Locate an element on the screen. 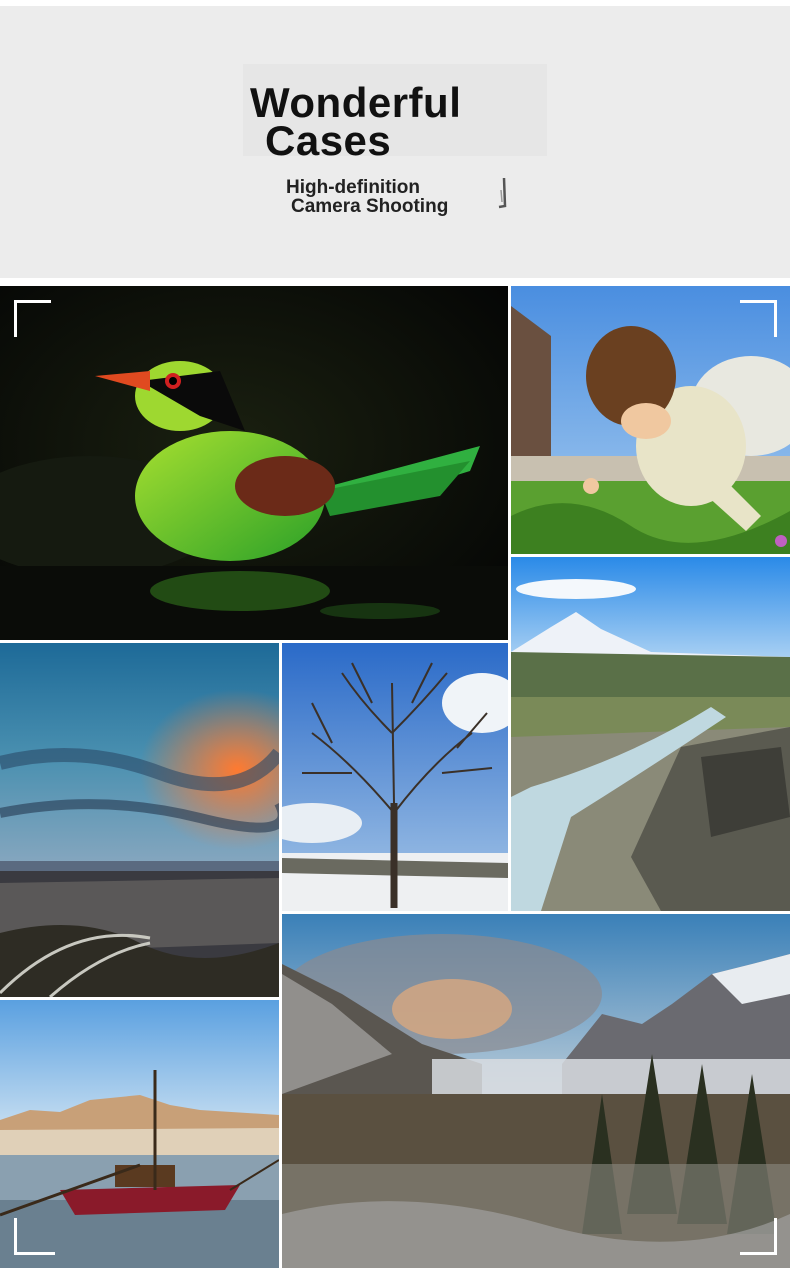 The width and height of the screenshot is (790, 1272). page-subtitle: High-definition Camera Shooting is located at coordinates (367, 197).